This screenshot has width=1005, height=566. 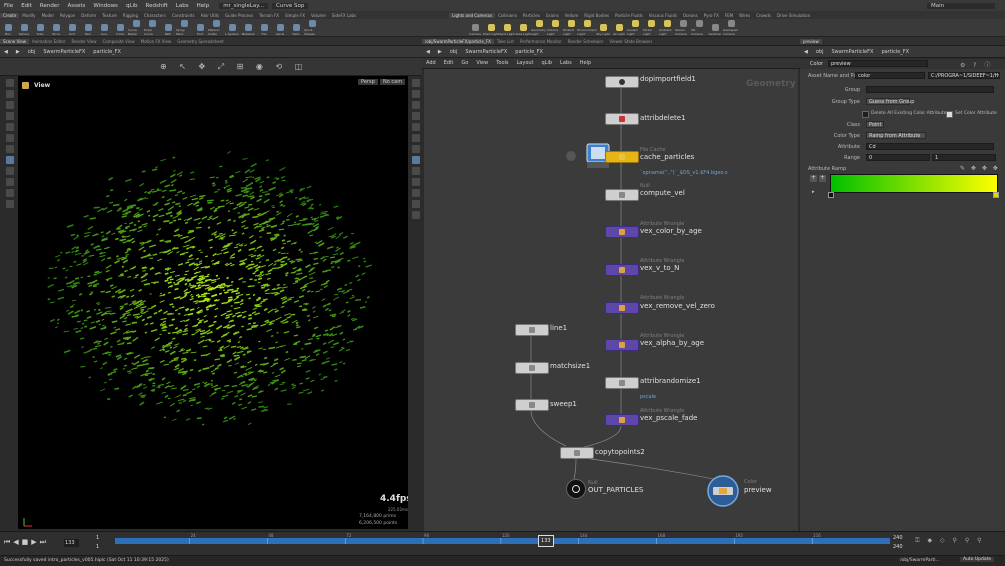 What do you see at coordinates (622, 345) in the screenshot?
I see `node-vex-alpha-by-age` at bounding box center [622, 345].